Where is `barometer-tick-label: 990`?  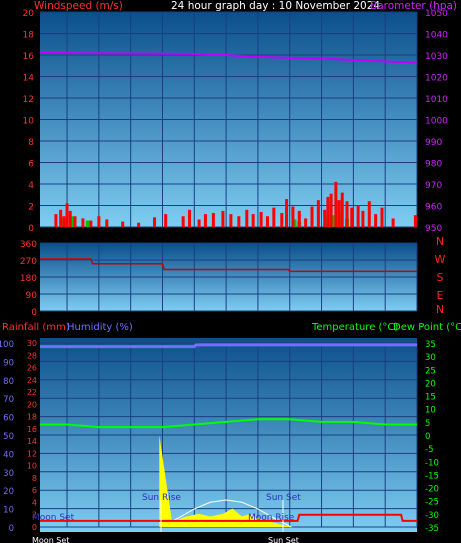
barometer-tick-label: 990 is located at coordinates (433, 143).